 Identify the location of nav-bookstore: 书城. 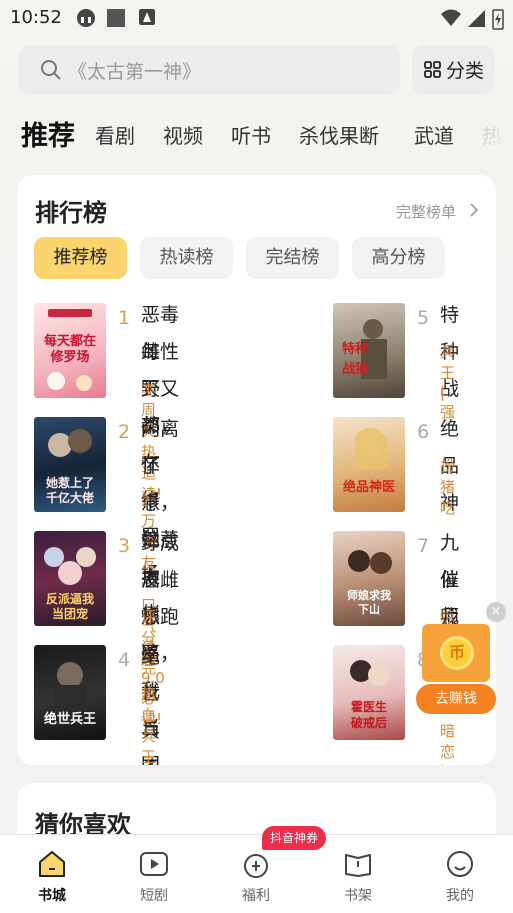
(52, 874).